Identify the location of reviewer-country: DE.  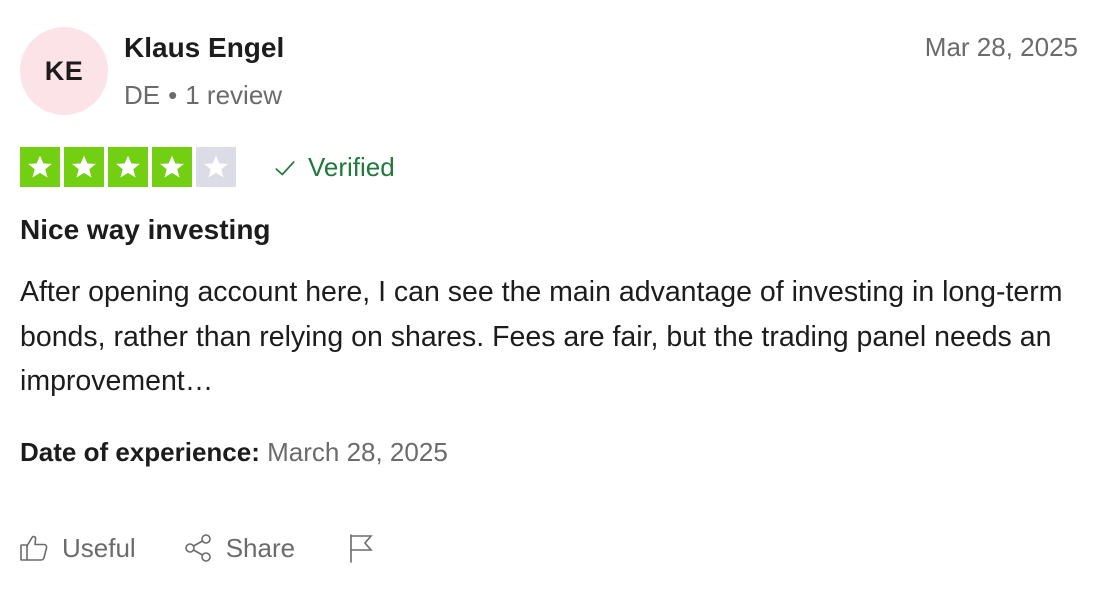
(142, 95).